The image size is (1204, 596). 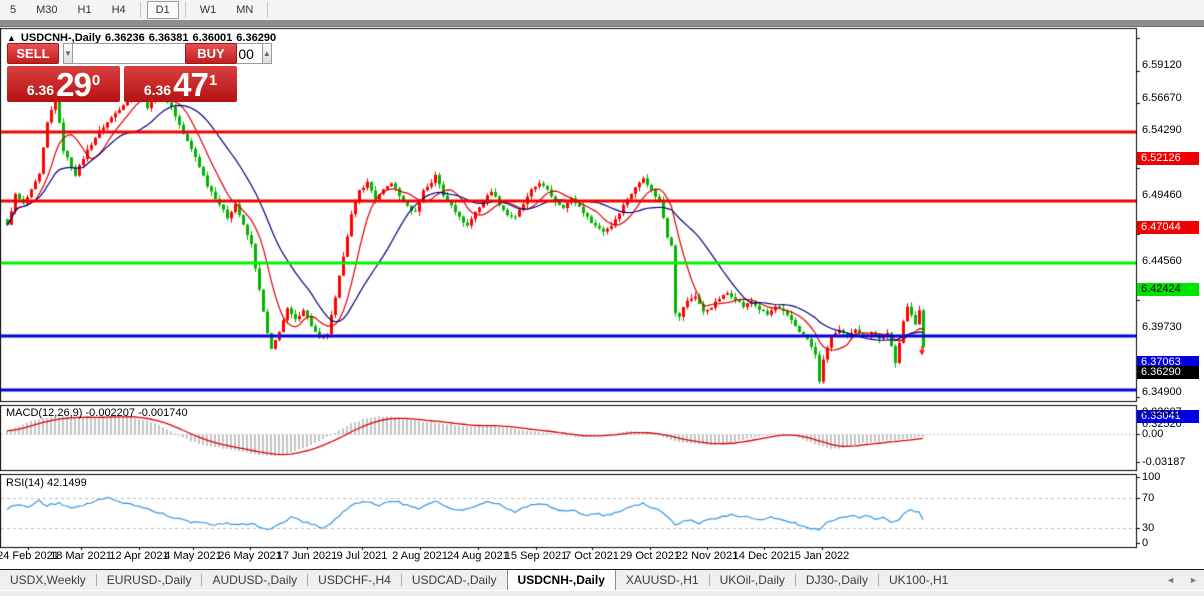 What do you see at coordinates (244, 10) in the screenshot?
I see `timeframe-button-mn: MN` at bounding box center [244, 10].